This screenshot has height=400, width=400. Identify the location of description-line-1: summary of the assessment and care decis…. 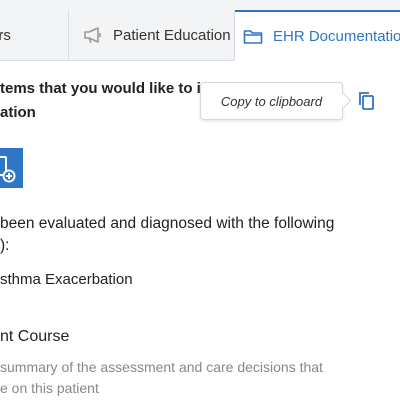
(161, 367).